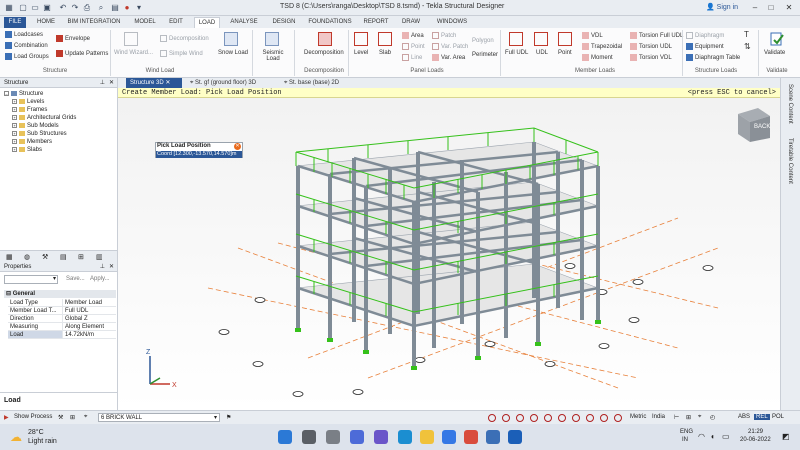 The width and height of the screenshot is (800, 450). Describe the element at coordinates (6, 417) in the screenshot. I see `play-icon: ▶` at that location.